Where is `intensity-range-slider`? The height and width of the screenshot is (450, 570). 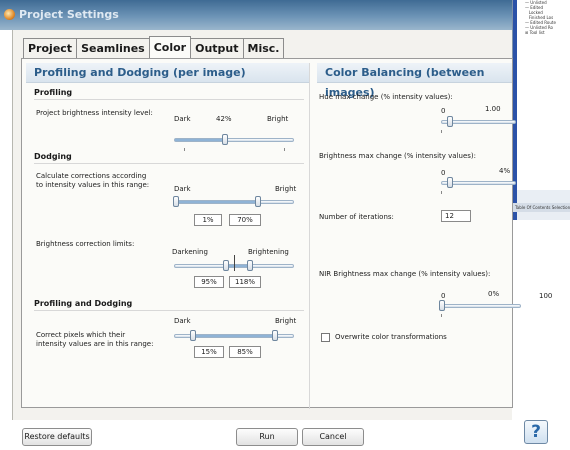
intensity-range-slider is located at coordinates (233, 201).